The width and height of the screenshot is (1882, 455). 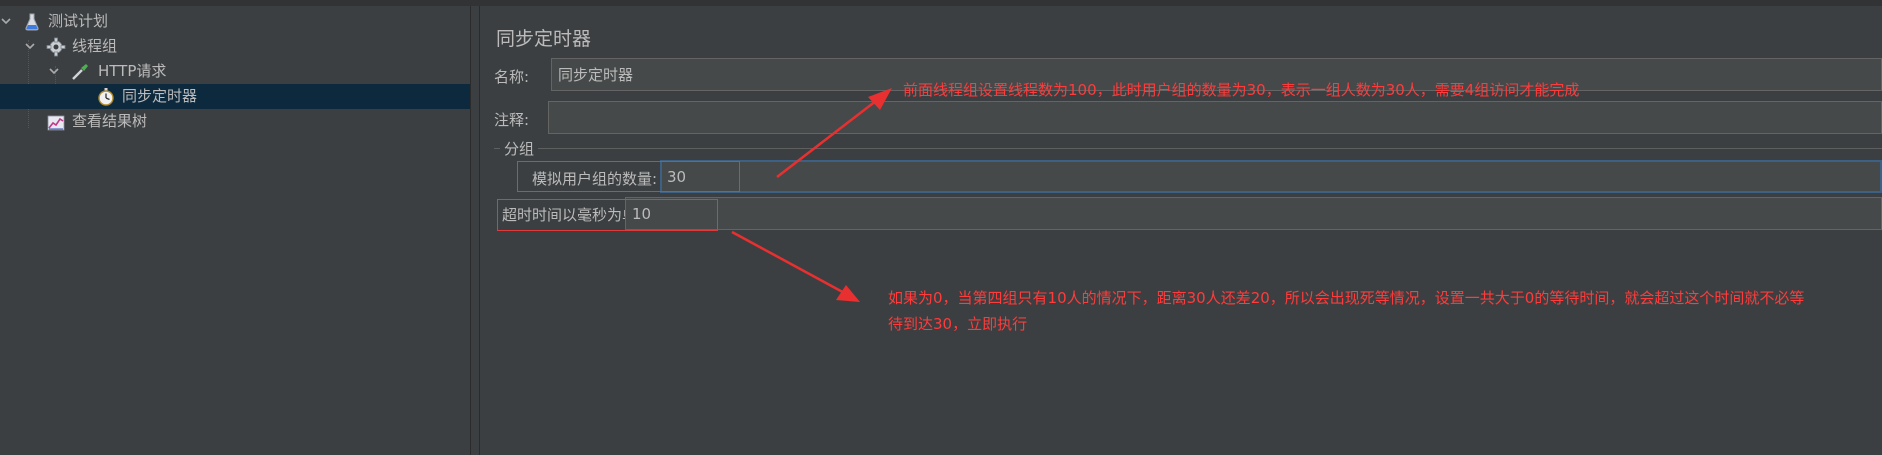 I want to click on pipette-icon, so click(x=80, y=72).